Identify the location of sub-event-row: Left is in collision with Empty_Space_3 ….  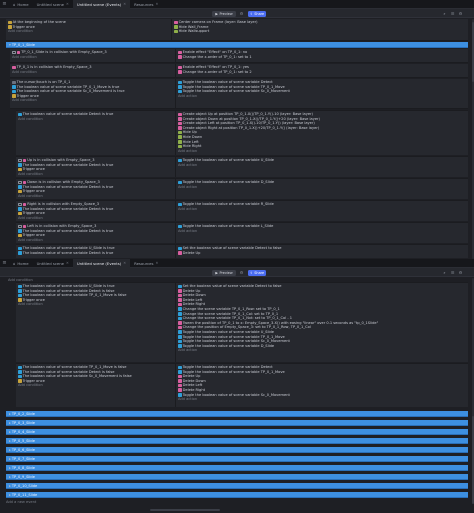
(242, 232).